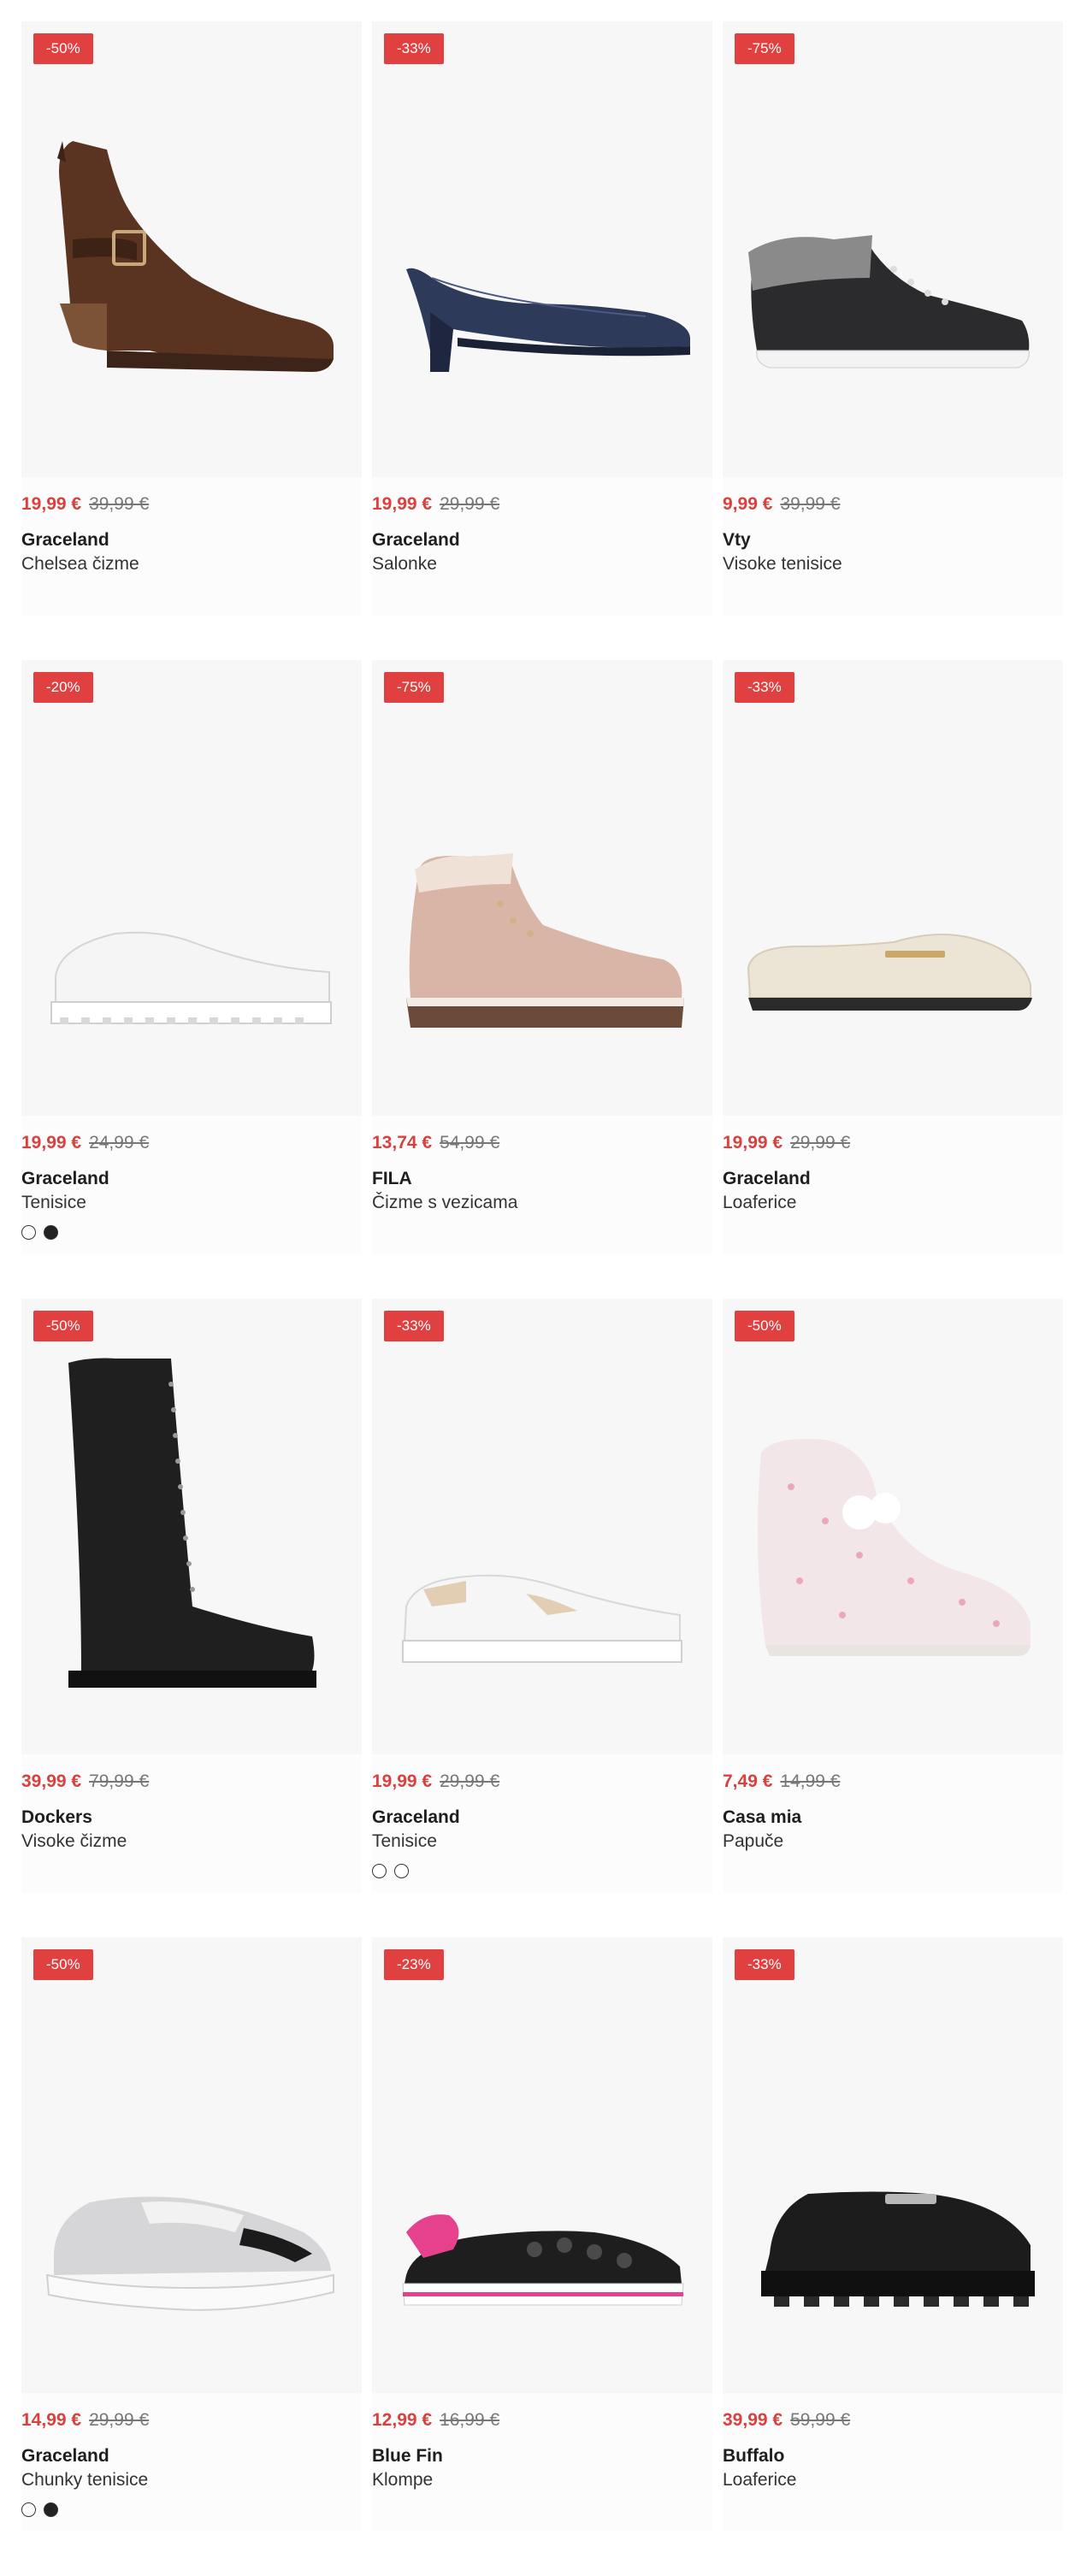  I want to click on original-price: 59,99 €, so click(820, 2420).